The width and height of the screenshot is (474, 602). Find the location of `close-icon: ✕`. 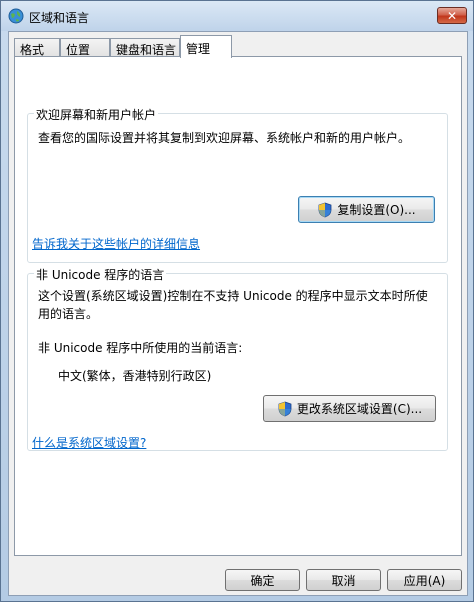

close-icon: ✕ is located at coordinates (452, 15).